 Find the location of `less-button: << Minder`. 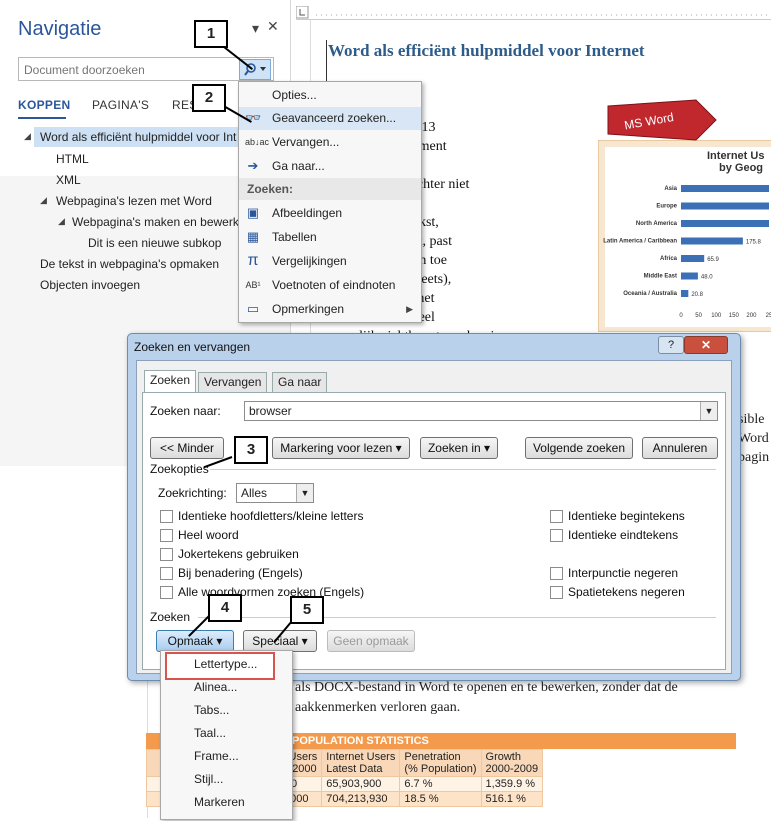

less-button: << Minder is located at coordinates (187, 448).